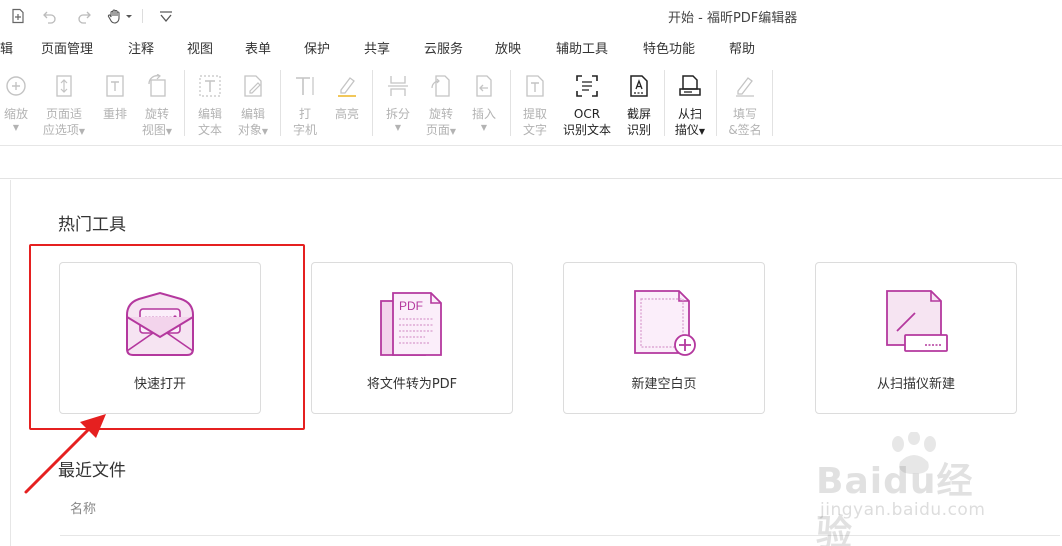 This screenshot has width=1062, height=546. Describe the element at coordinates (733, 18) in the screenshot. I see `window-title: 开始 - 福昕PDF编辑器` at that location.